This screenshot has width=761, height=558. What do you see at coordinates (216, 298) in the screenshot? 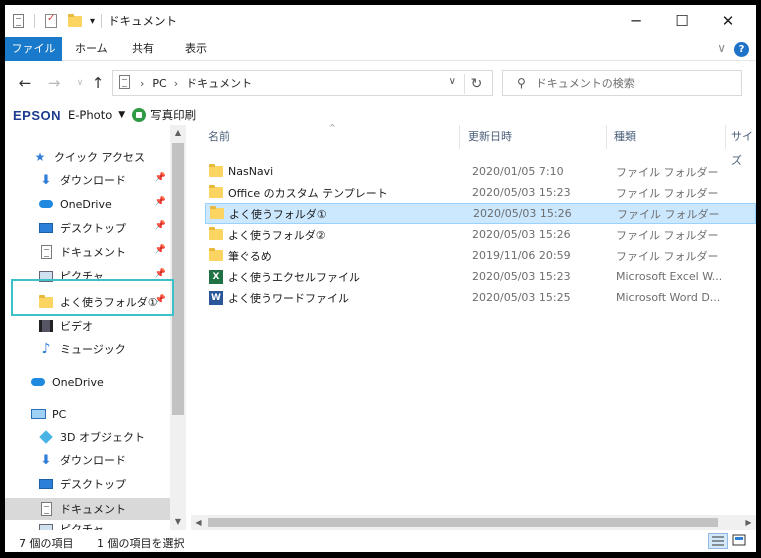
I see `word-icon: W` at bounding box center [216, 298].